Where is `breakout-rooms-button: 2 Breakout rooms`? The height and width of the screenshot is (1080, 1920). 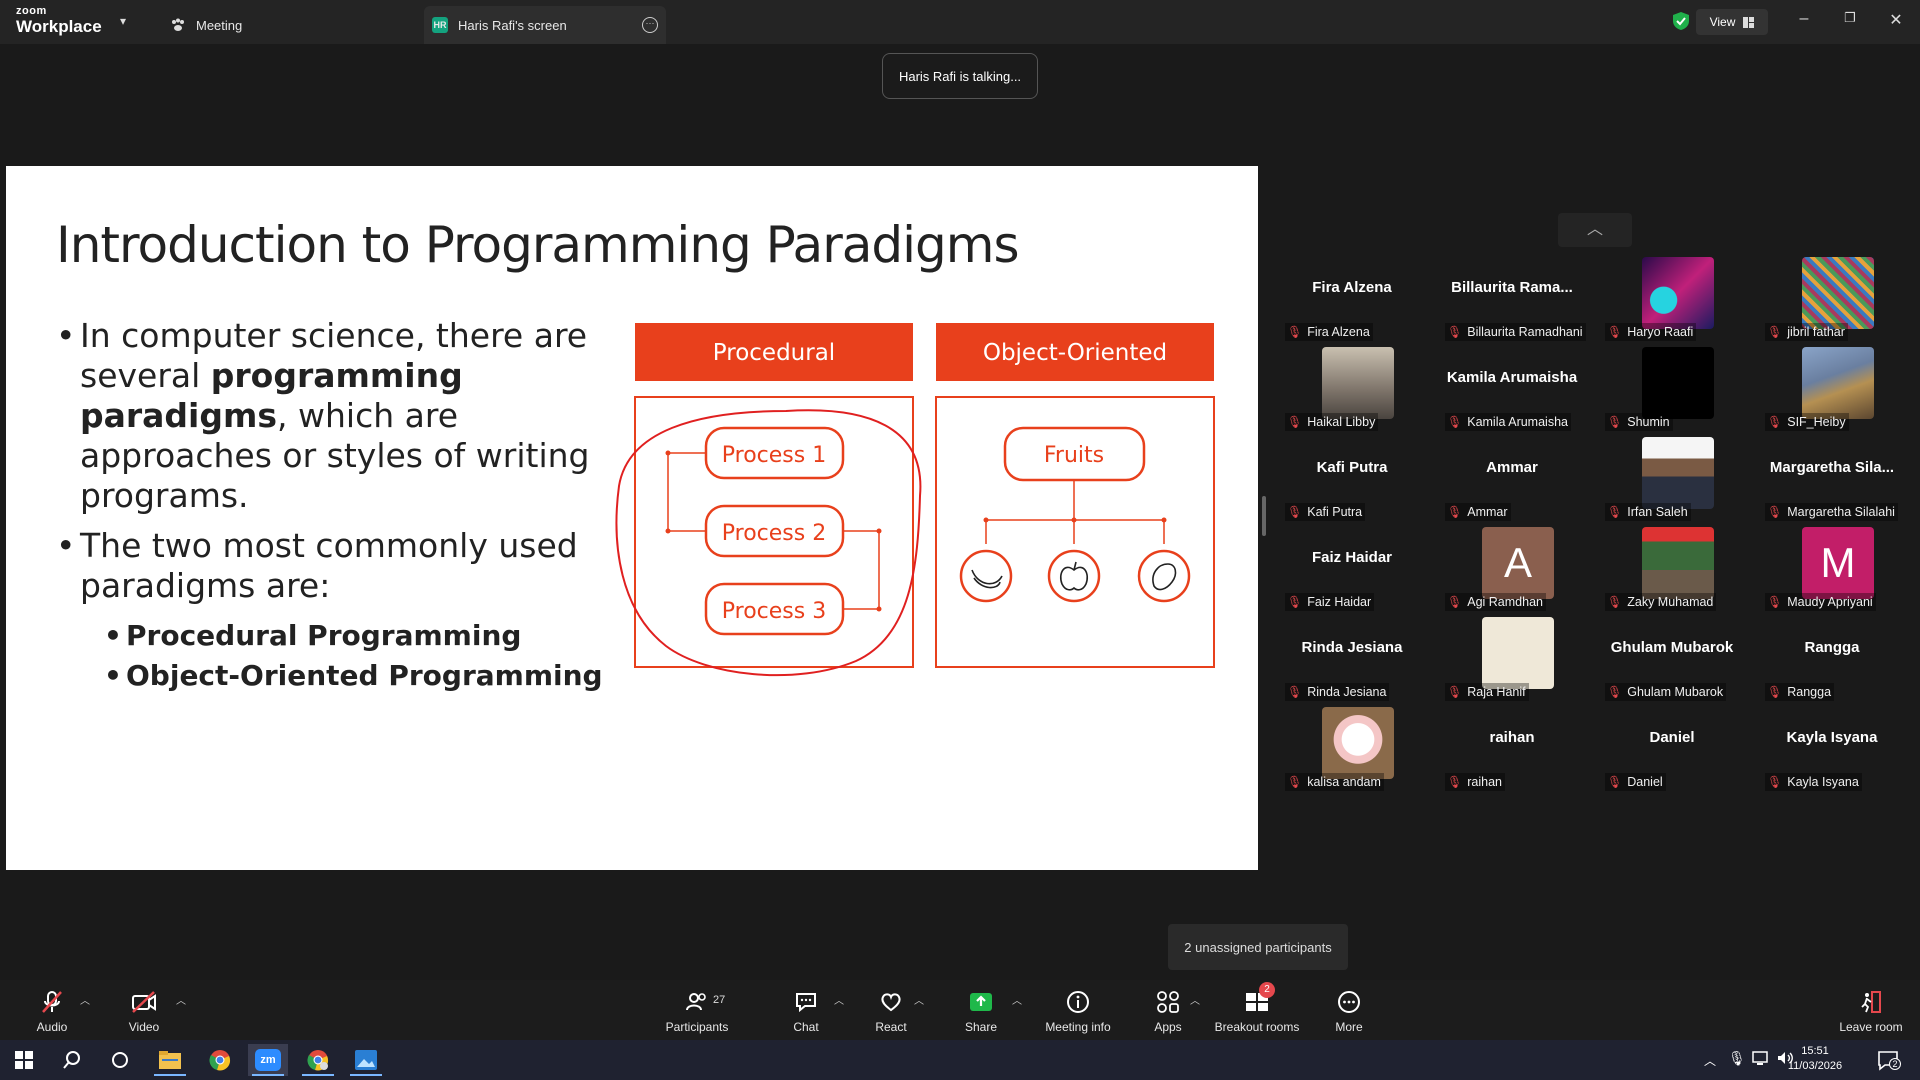
breakout-rooms-button: 2 Breakout rooms is located at coordinates (1257, 1010).